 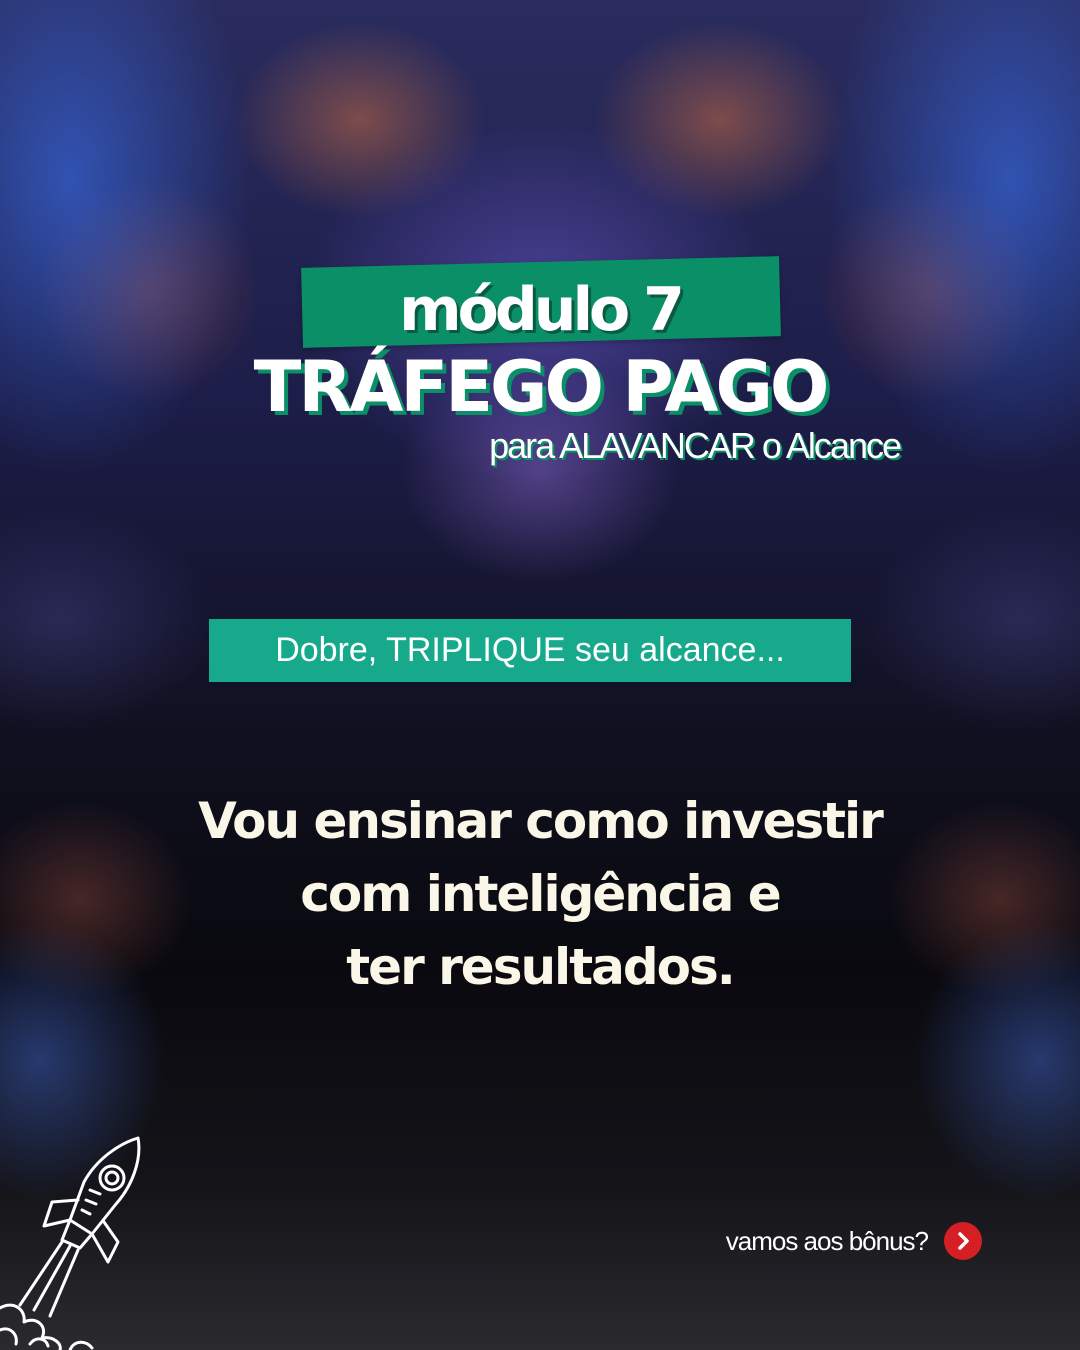 What do you see at coordinates (542, 310) in the screenshot?
I see `module-label: módulo 7` at bounding box center [542, 310].